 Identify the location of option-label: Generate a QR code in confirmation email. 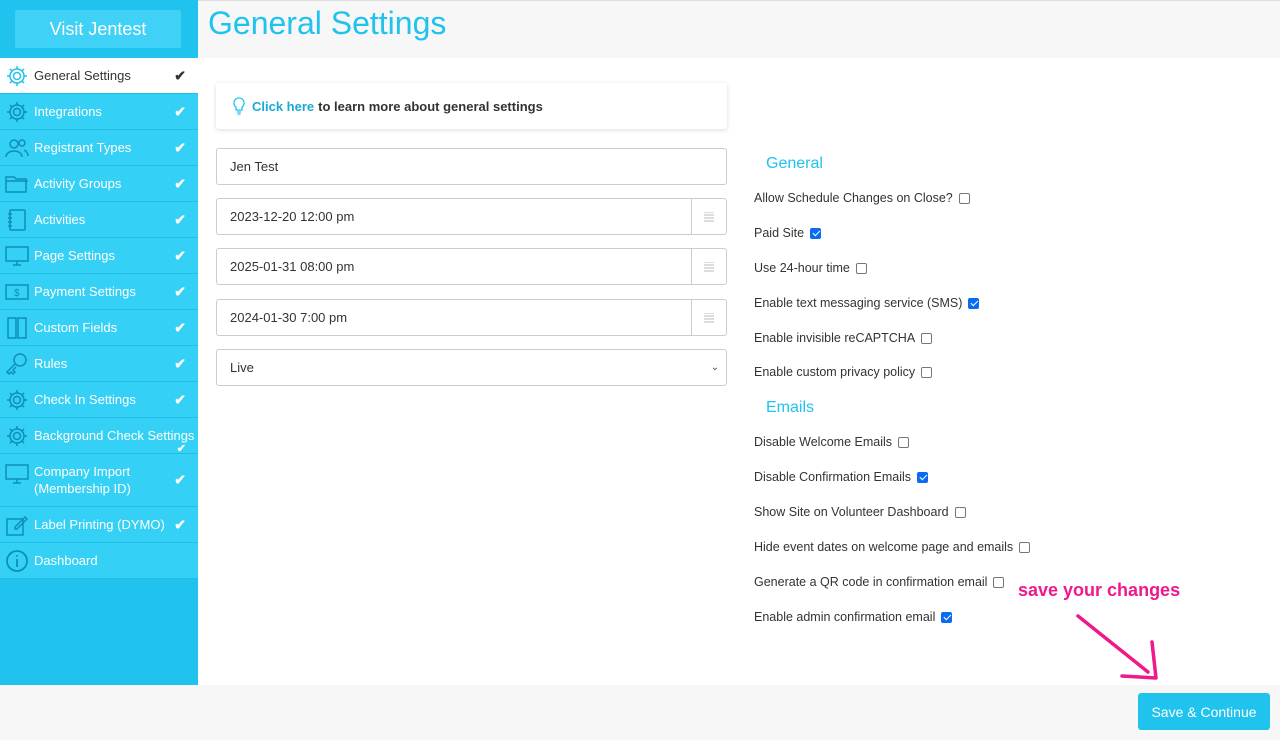
(871, 582).